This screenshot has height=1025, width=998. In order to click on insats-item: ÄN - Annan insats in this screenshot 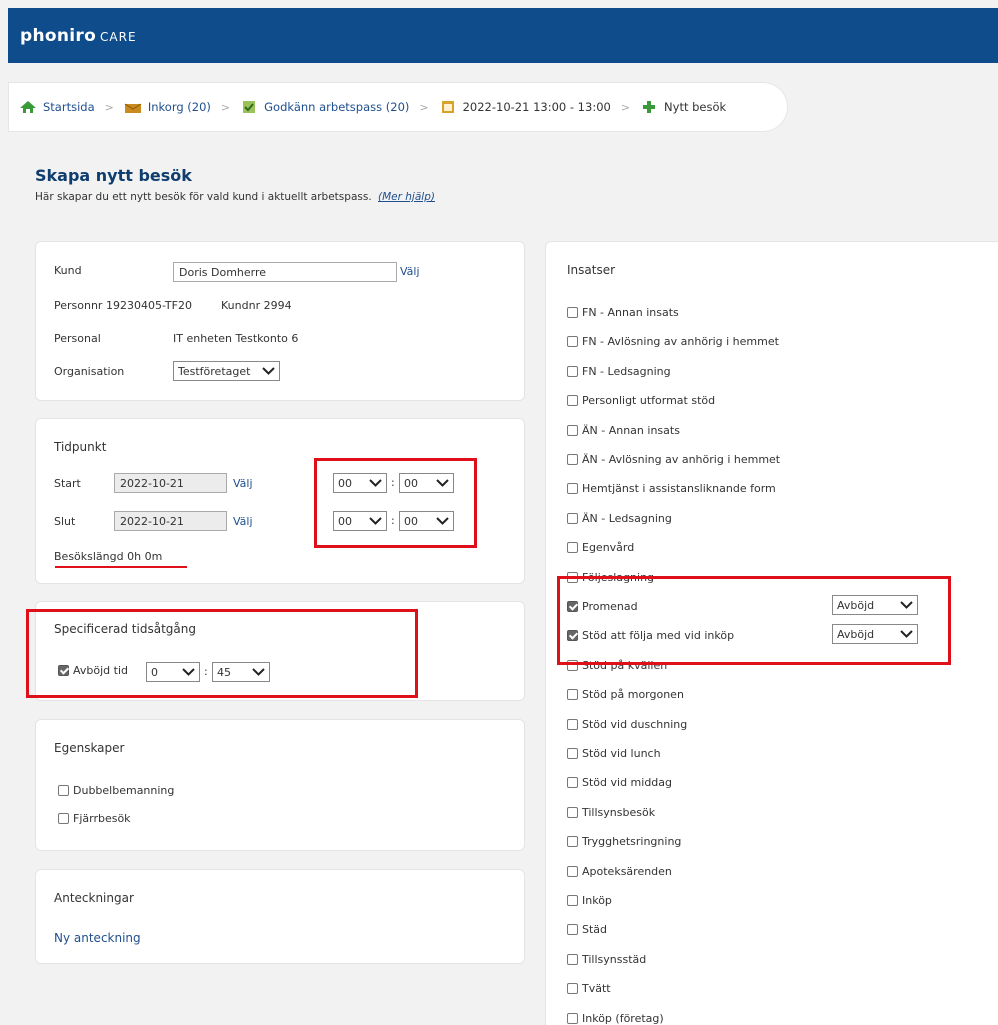, I will do `click(747, 430)`.